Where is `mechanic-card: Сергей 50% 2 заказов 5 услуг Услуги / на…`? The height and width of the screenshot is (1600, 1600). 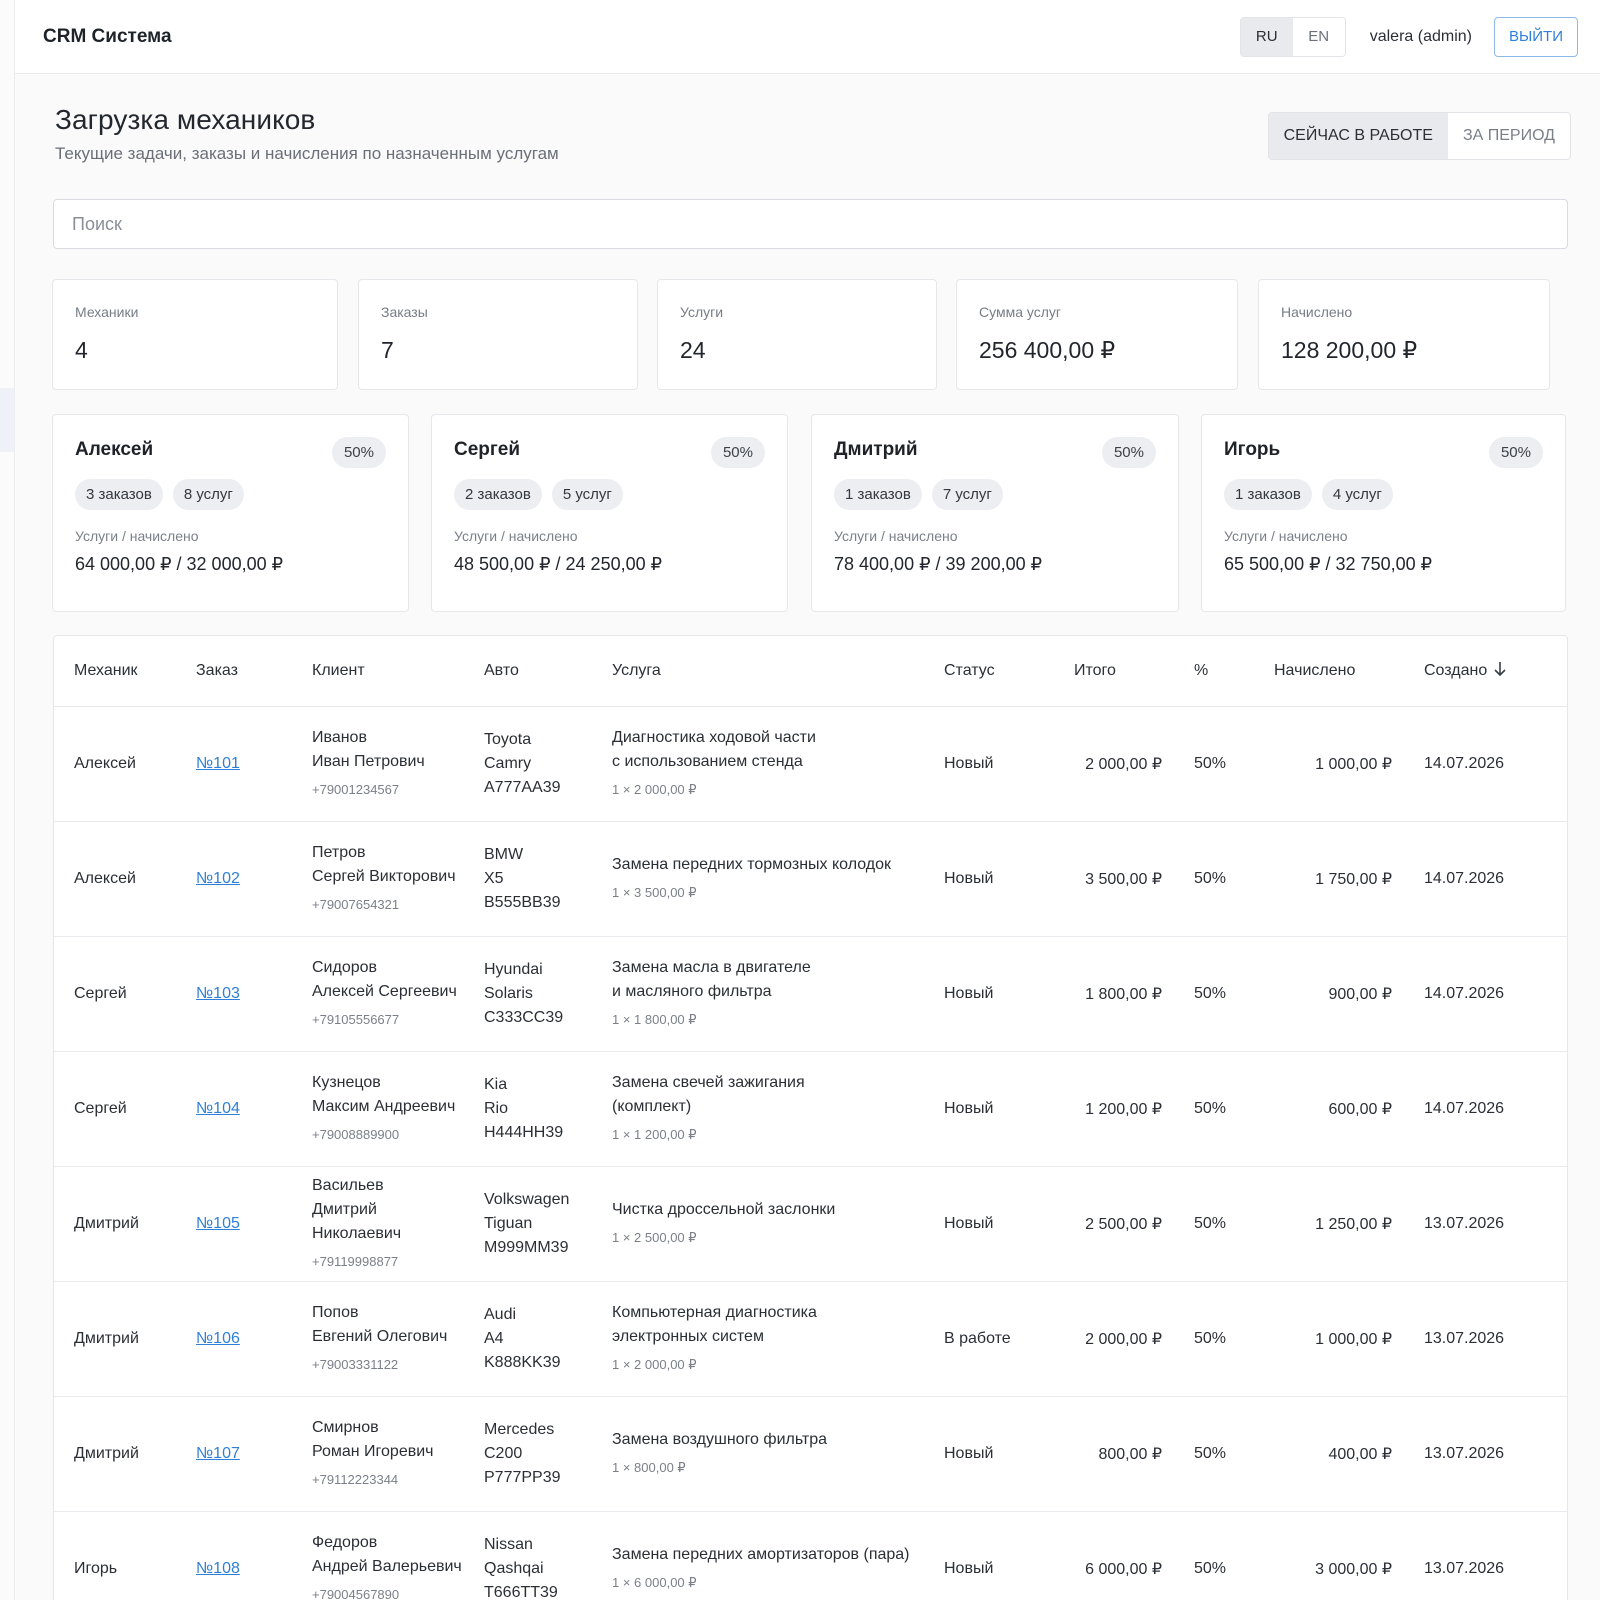
mechanic-card: Сергей 50% 2 заказов 5 услуг Услуги / на… is located at coordinates (609, 513).